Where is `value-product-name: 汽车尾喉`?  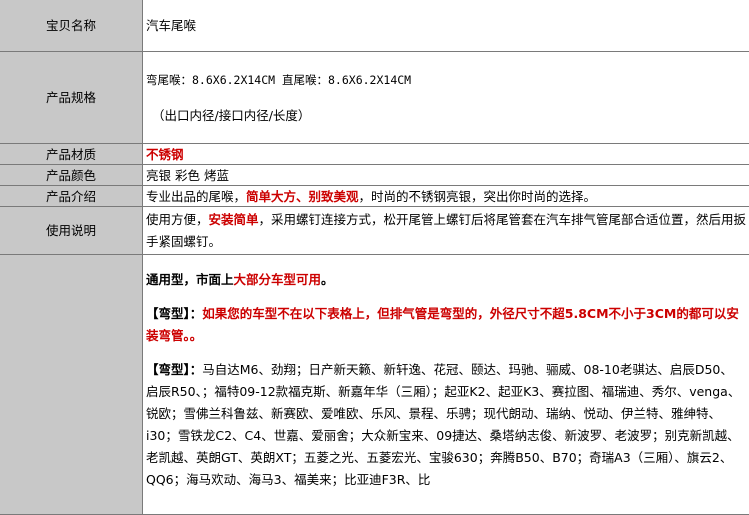 value-product-name: 汽车尾喉 is located at coordinates (446, 26).